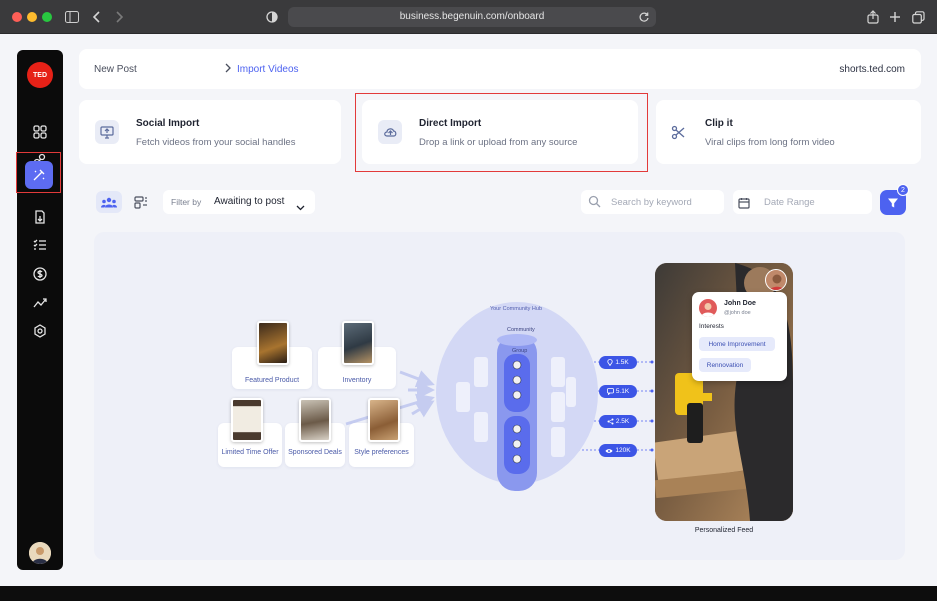 This screenshot has width=937, height=601. What do you see at coordinates (776, 280) in the screenshot?
I see `creator-avatar` at bounding box center [776, 280].